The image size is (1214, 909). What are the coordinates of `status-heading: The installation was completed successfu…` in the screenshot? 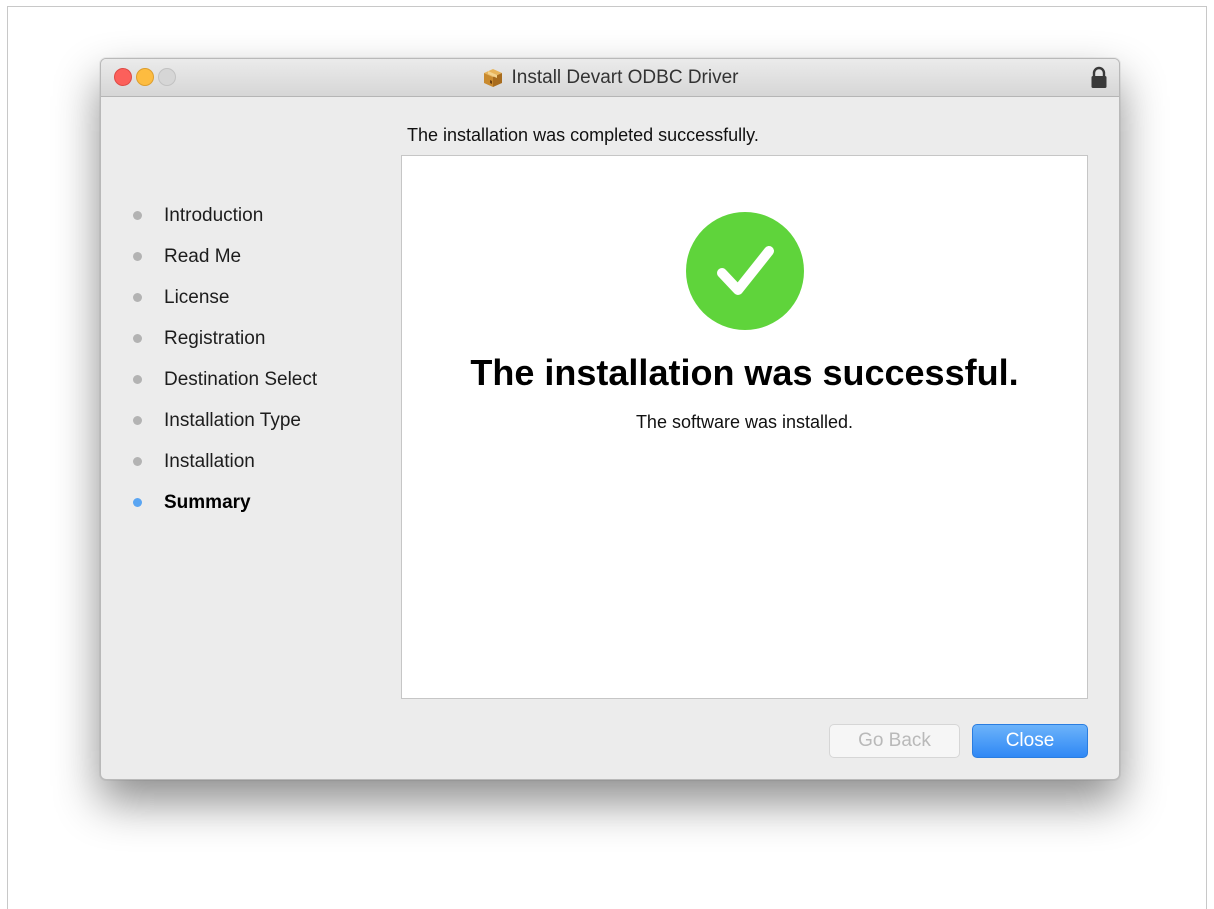 It's located at (583, 135).